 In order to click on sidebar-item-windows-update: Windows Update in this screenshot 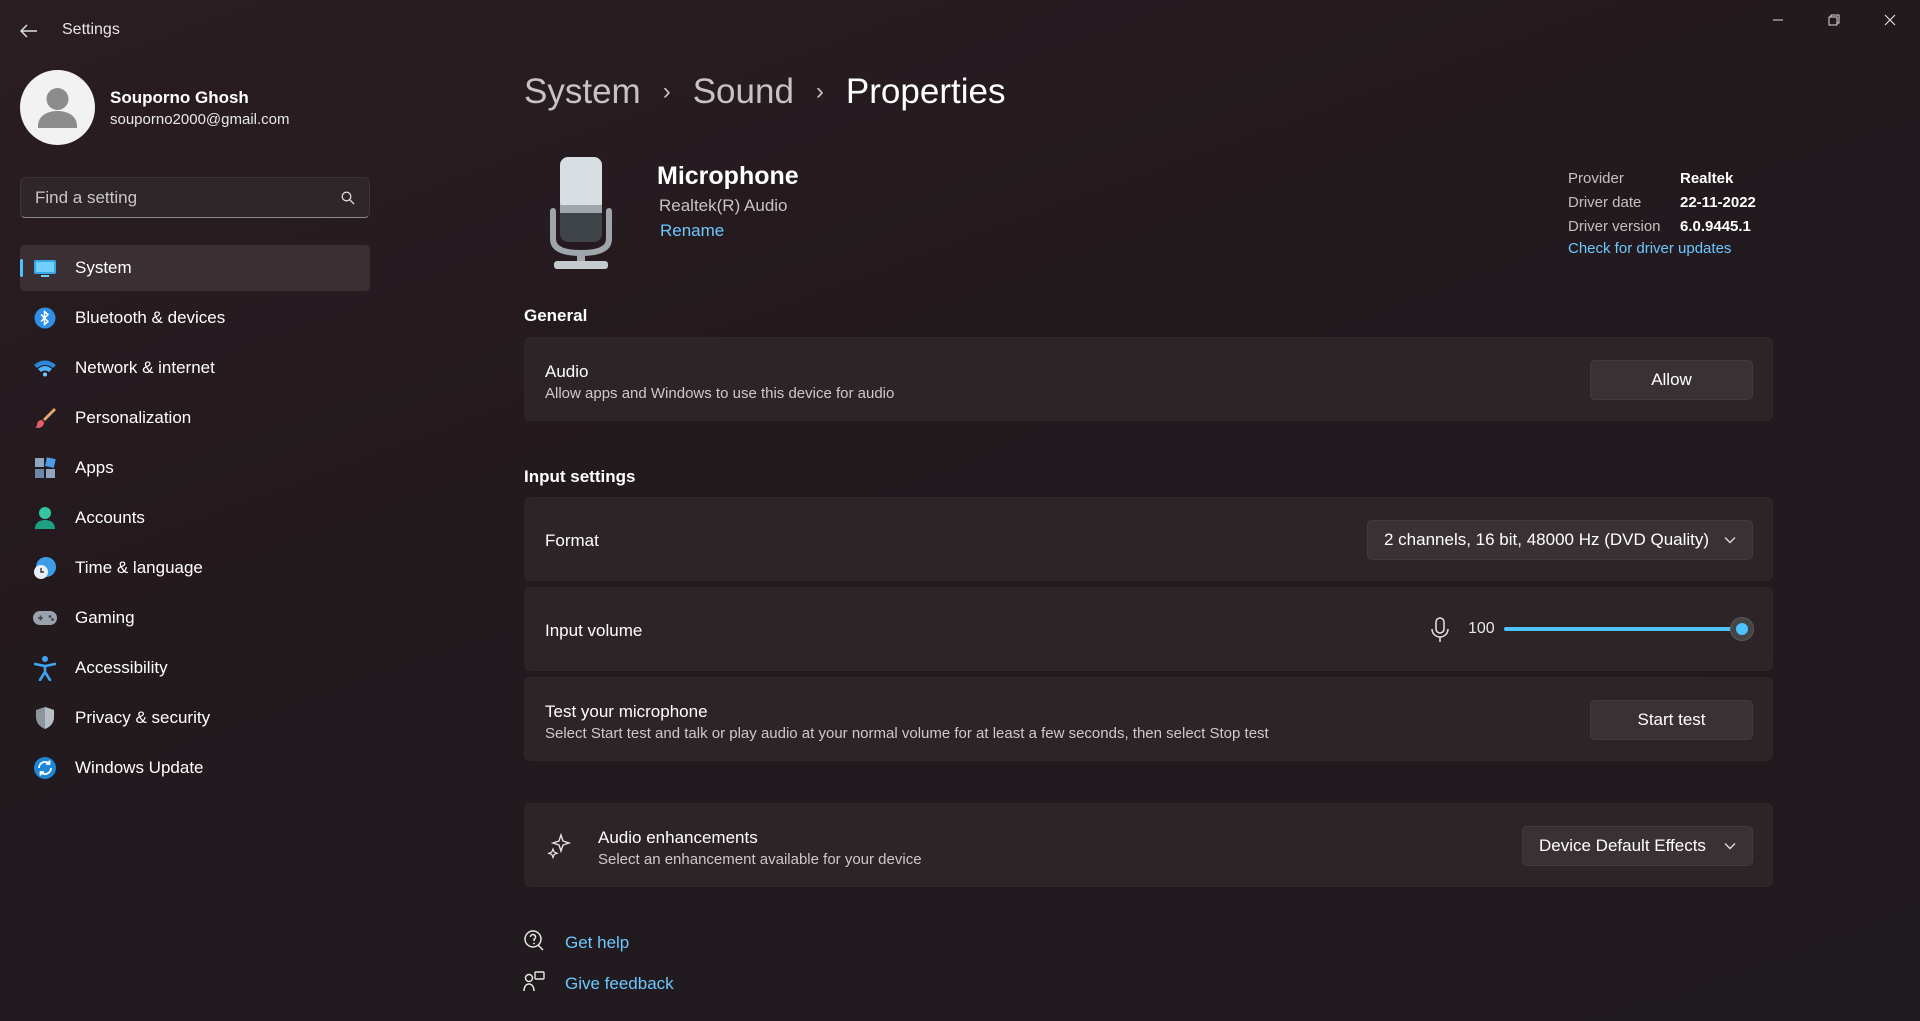, I will do `click(195, 768)`.